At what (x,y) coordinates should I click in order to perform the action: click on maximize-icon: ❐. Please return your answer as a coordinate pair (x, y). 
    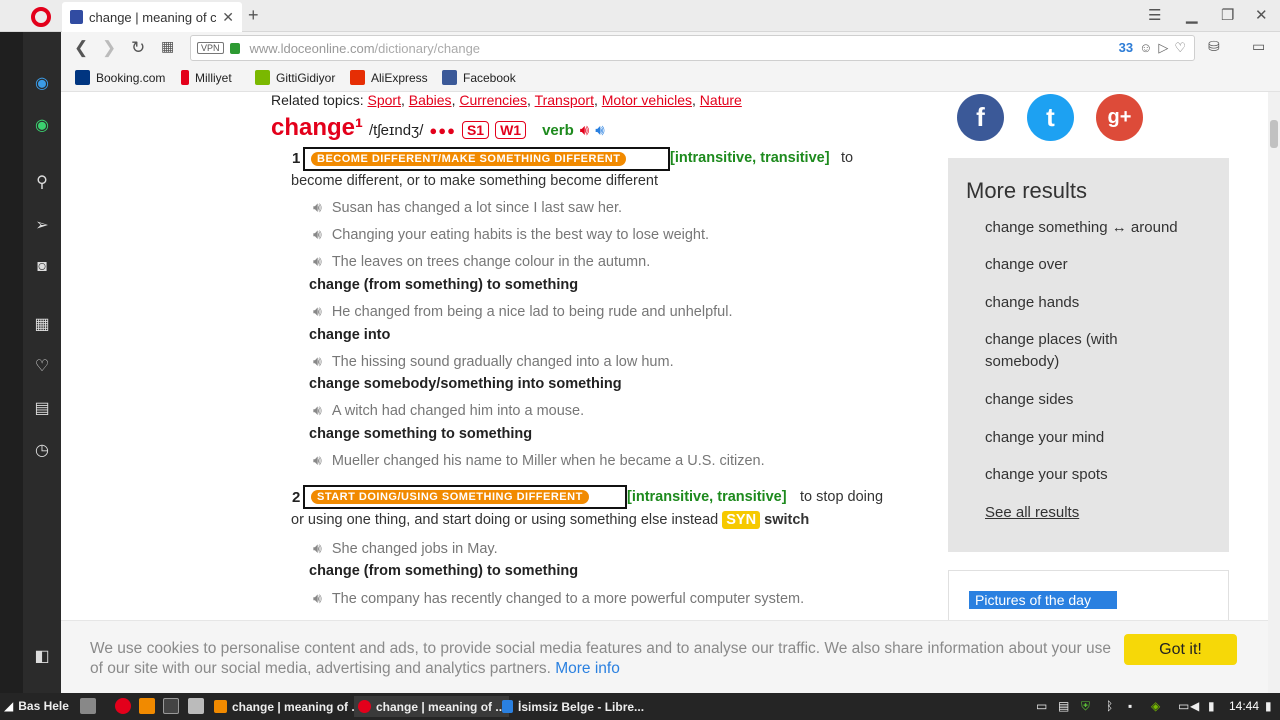
    Looking at the image, I should click on (1227, 15).